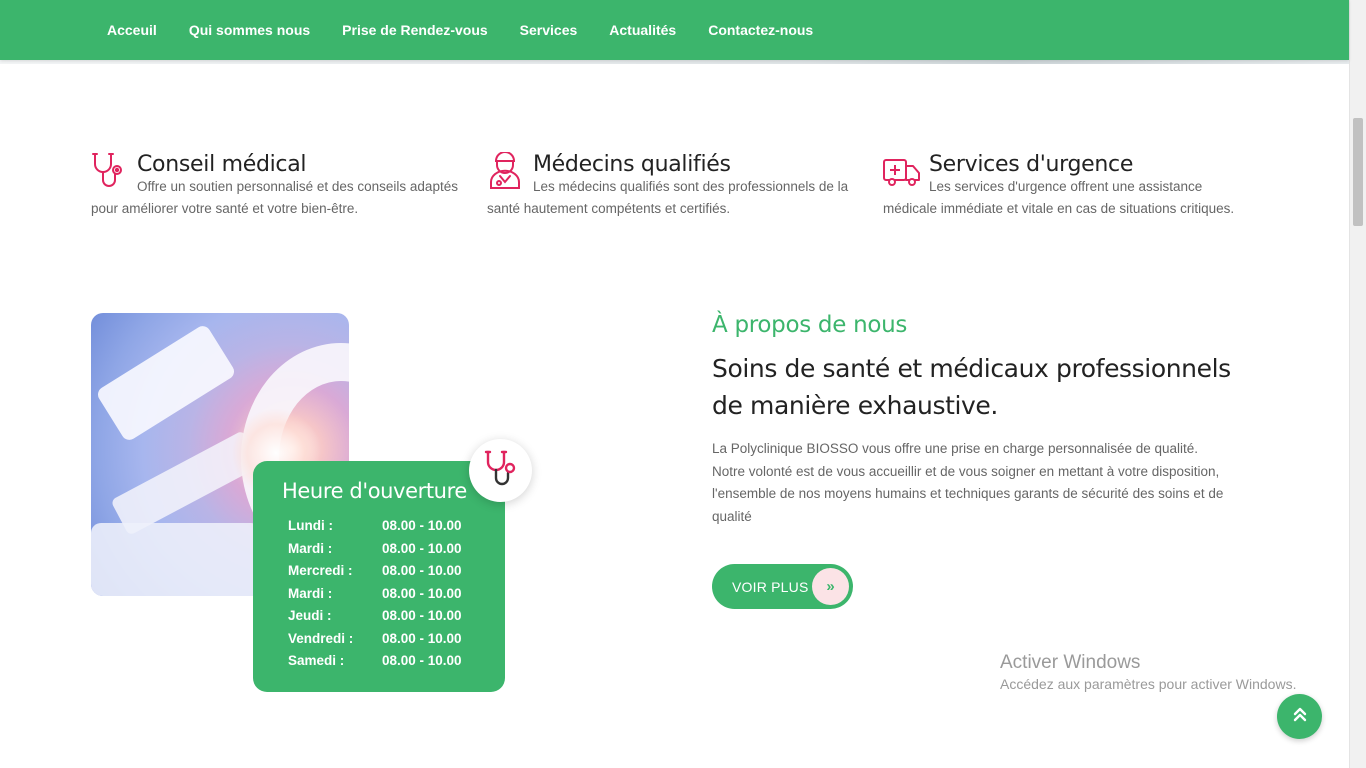  Describe the element at coordinates (310, 525) in the screenshot. I see `hours-day: Lundi :` at that location.